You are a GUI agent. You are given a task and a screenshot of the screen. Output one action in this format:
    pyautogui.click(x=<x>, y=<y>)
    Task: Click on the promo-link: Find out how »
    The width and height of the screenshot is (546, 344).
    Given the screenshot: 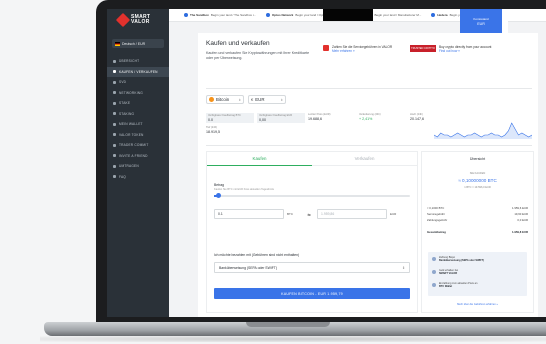 What is the action you would take?
    pyautogui.click(x=465, y=51)
    